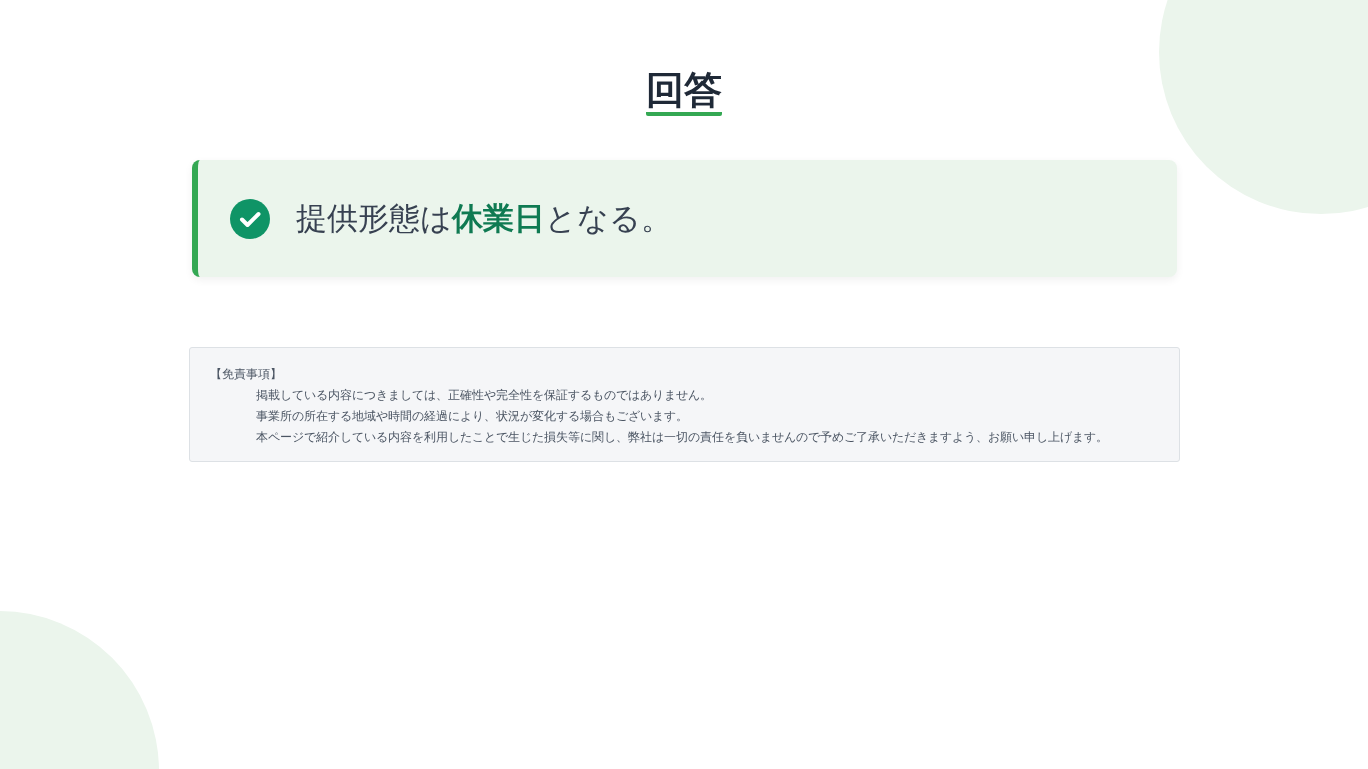  Describe the element at coordinates (681, 437) in the screenshot. I see `disclaimer-line: 本ページで紹介している内容を利用したことで生じた損失等に関し、弊社は一切の責任を負いませんので予めご了承いただきますよう、お願い申し上げます。` at that location.